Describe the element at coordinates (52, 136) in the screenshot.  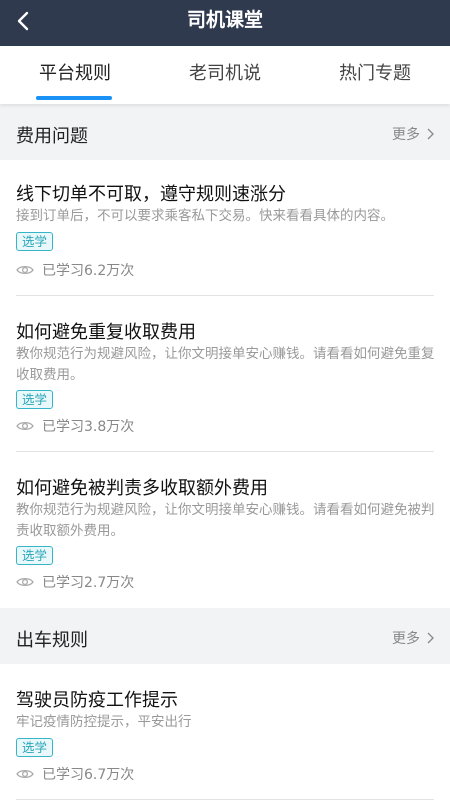
I see `section-title: 费用问题` at that location.